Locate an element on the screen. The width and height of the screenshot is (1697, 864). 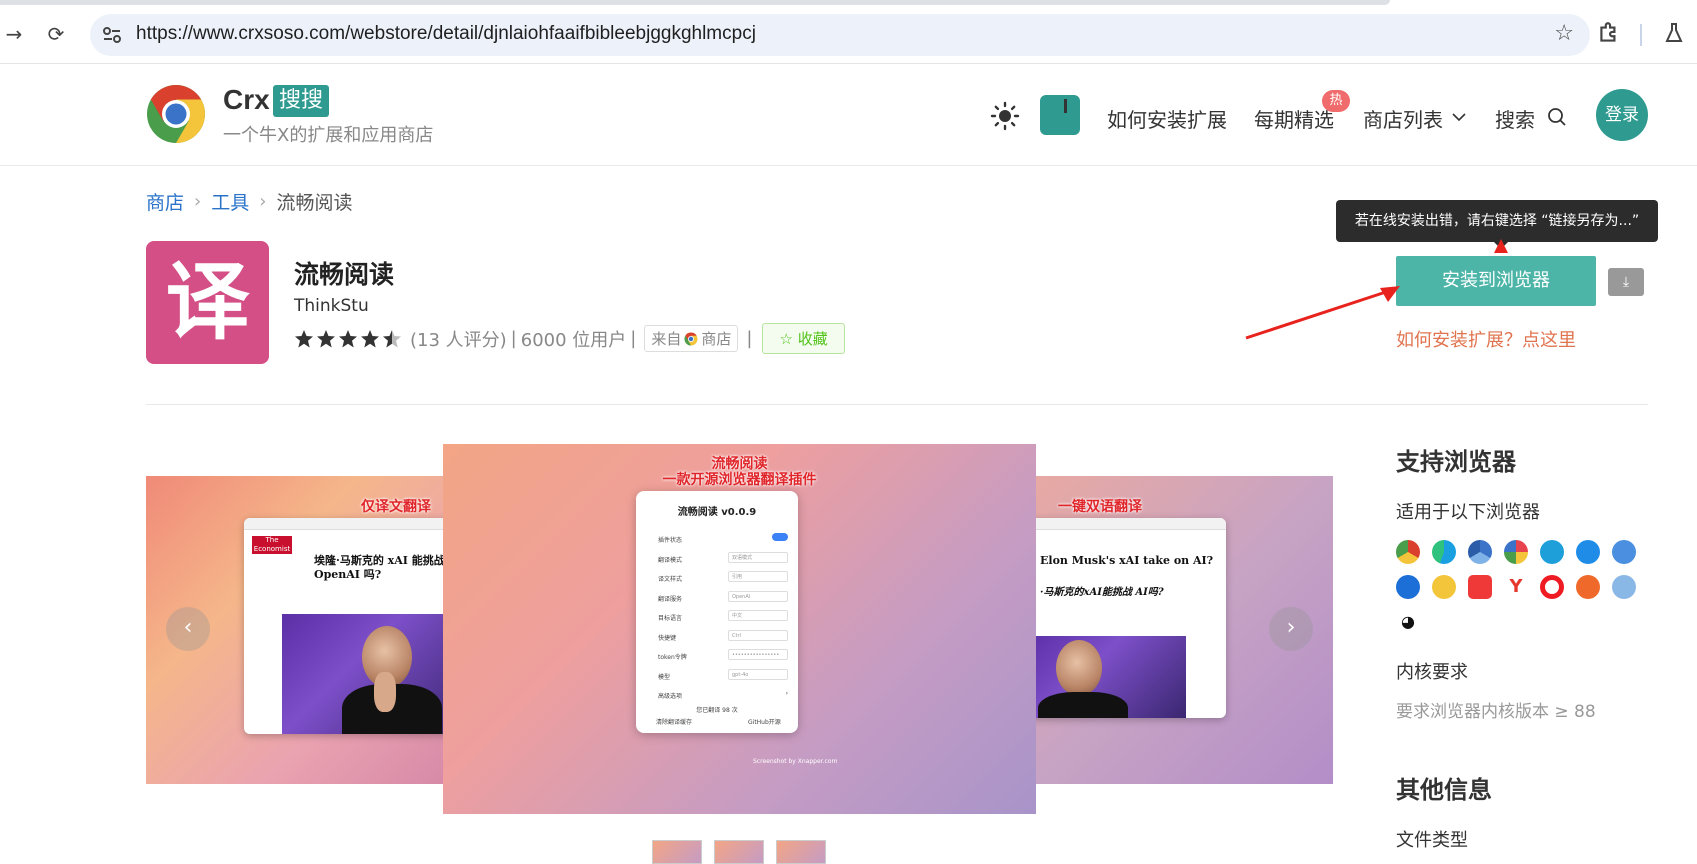
browsers-subtitle: 适用于以下浏览器 is located at coordinates (1468, 512).